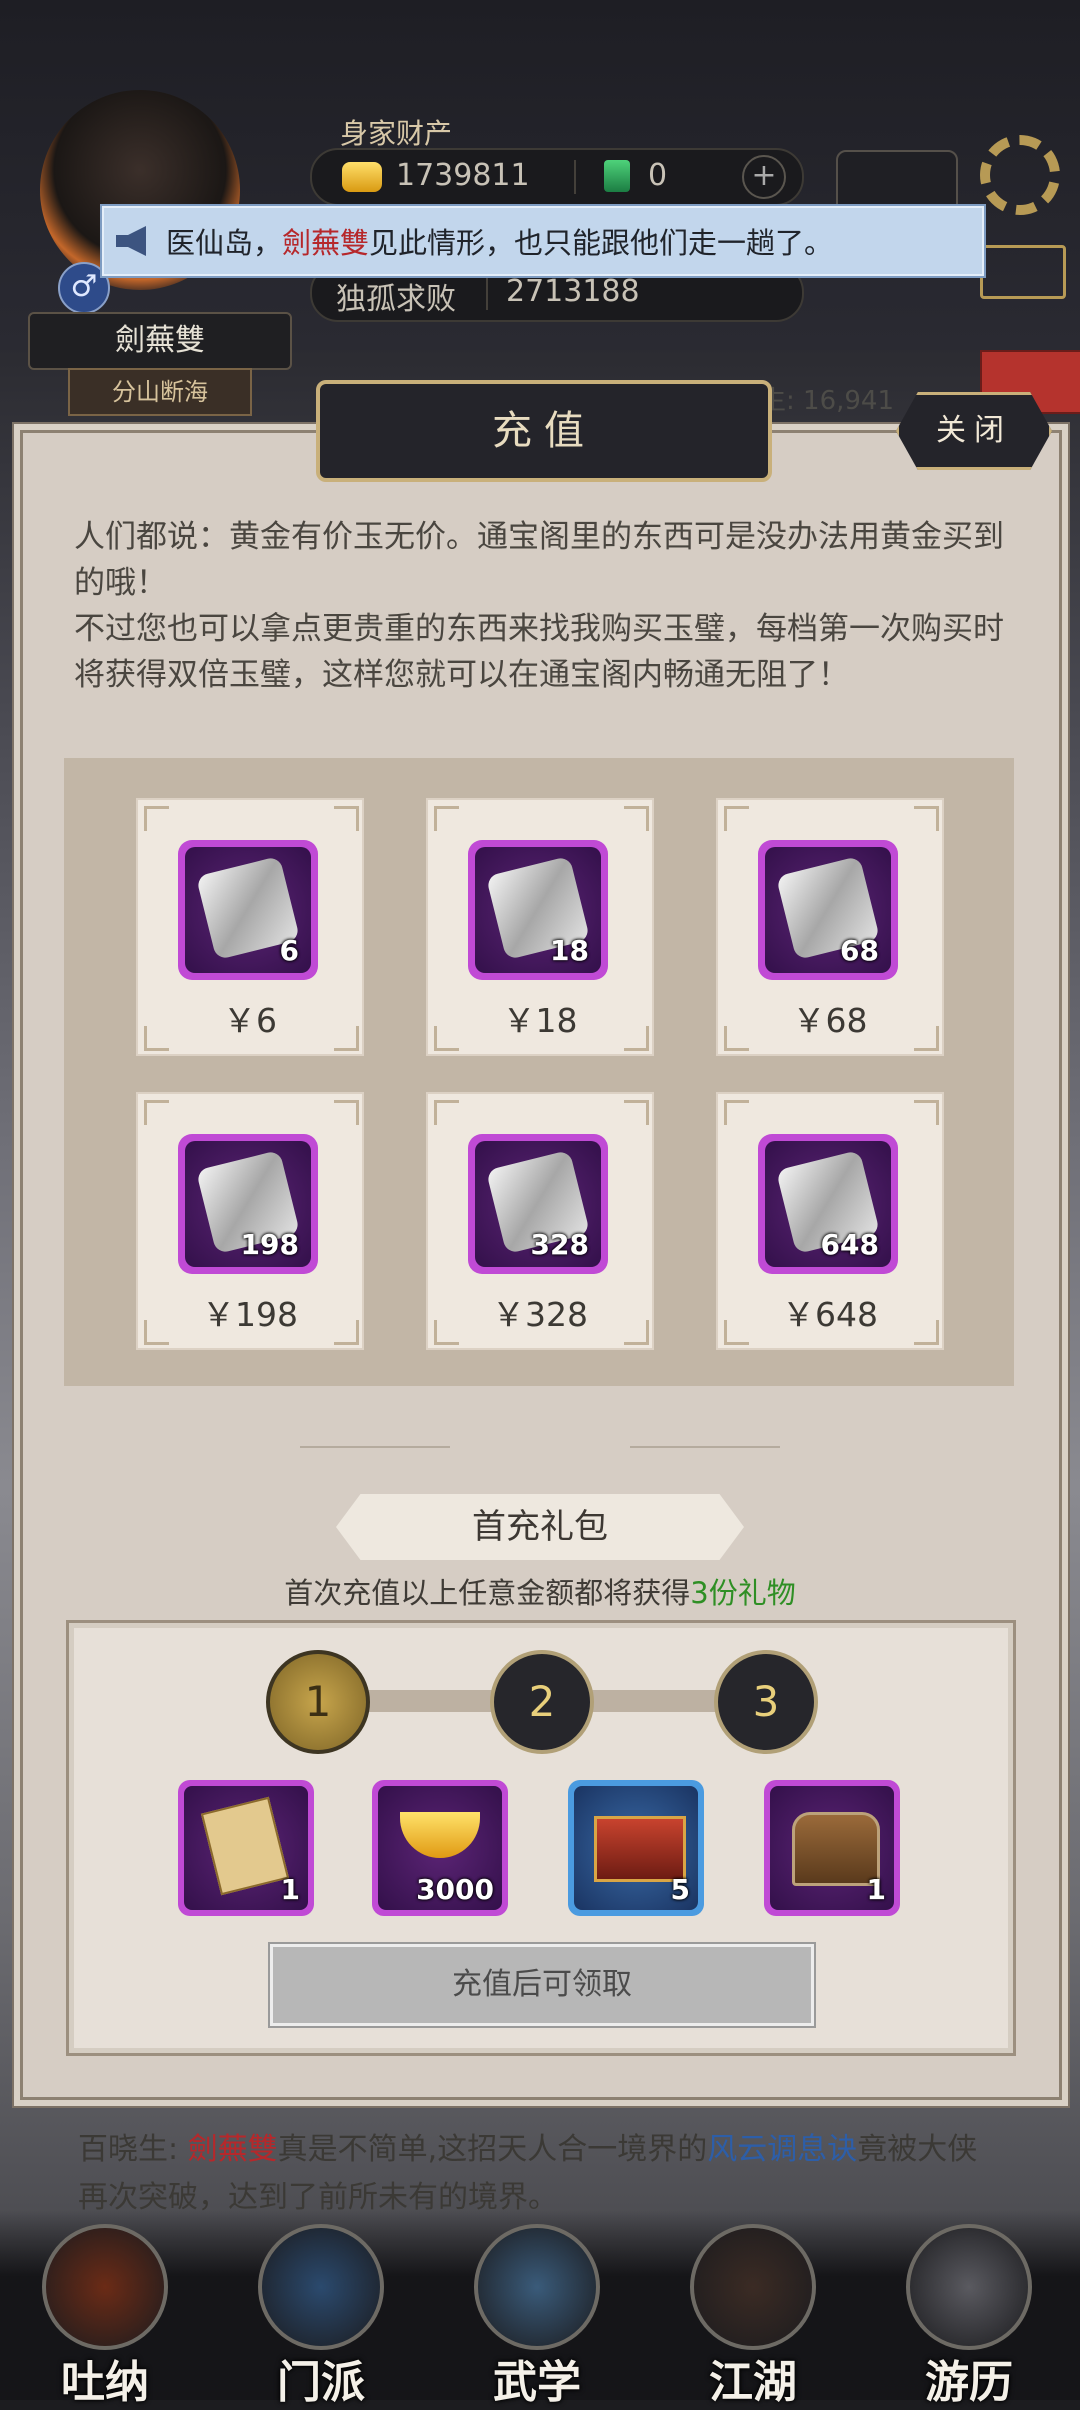 The width and height of the screenshot is (1080, 2410). Describe the element at coordinates (601, 243) in the screenshot. I see `notice-suffix: 见此情形，也只能跟他们走一趟了。` at that location.